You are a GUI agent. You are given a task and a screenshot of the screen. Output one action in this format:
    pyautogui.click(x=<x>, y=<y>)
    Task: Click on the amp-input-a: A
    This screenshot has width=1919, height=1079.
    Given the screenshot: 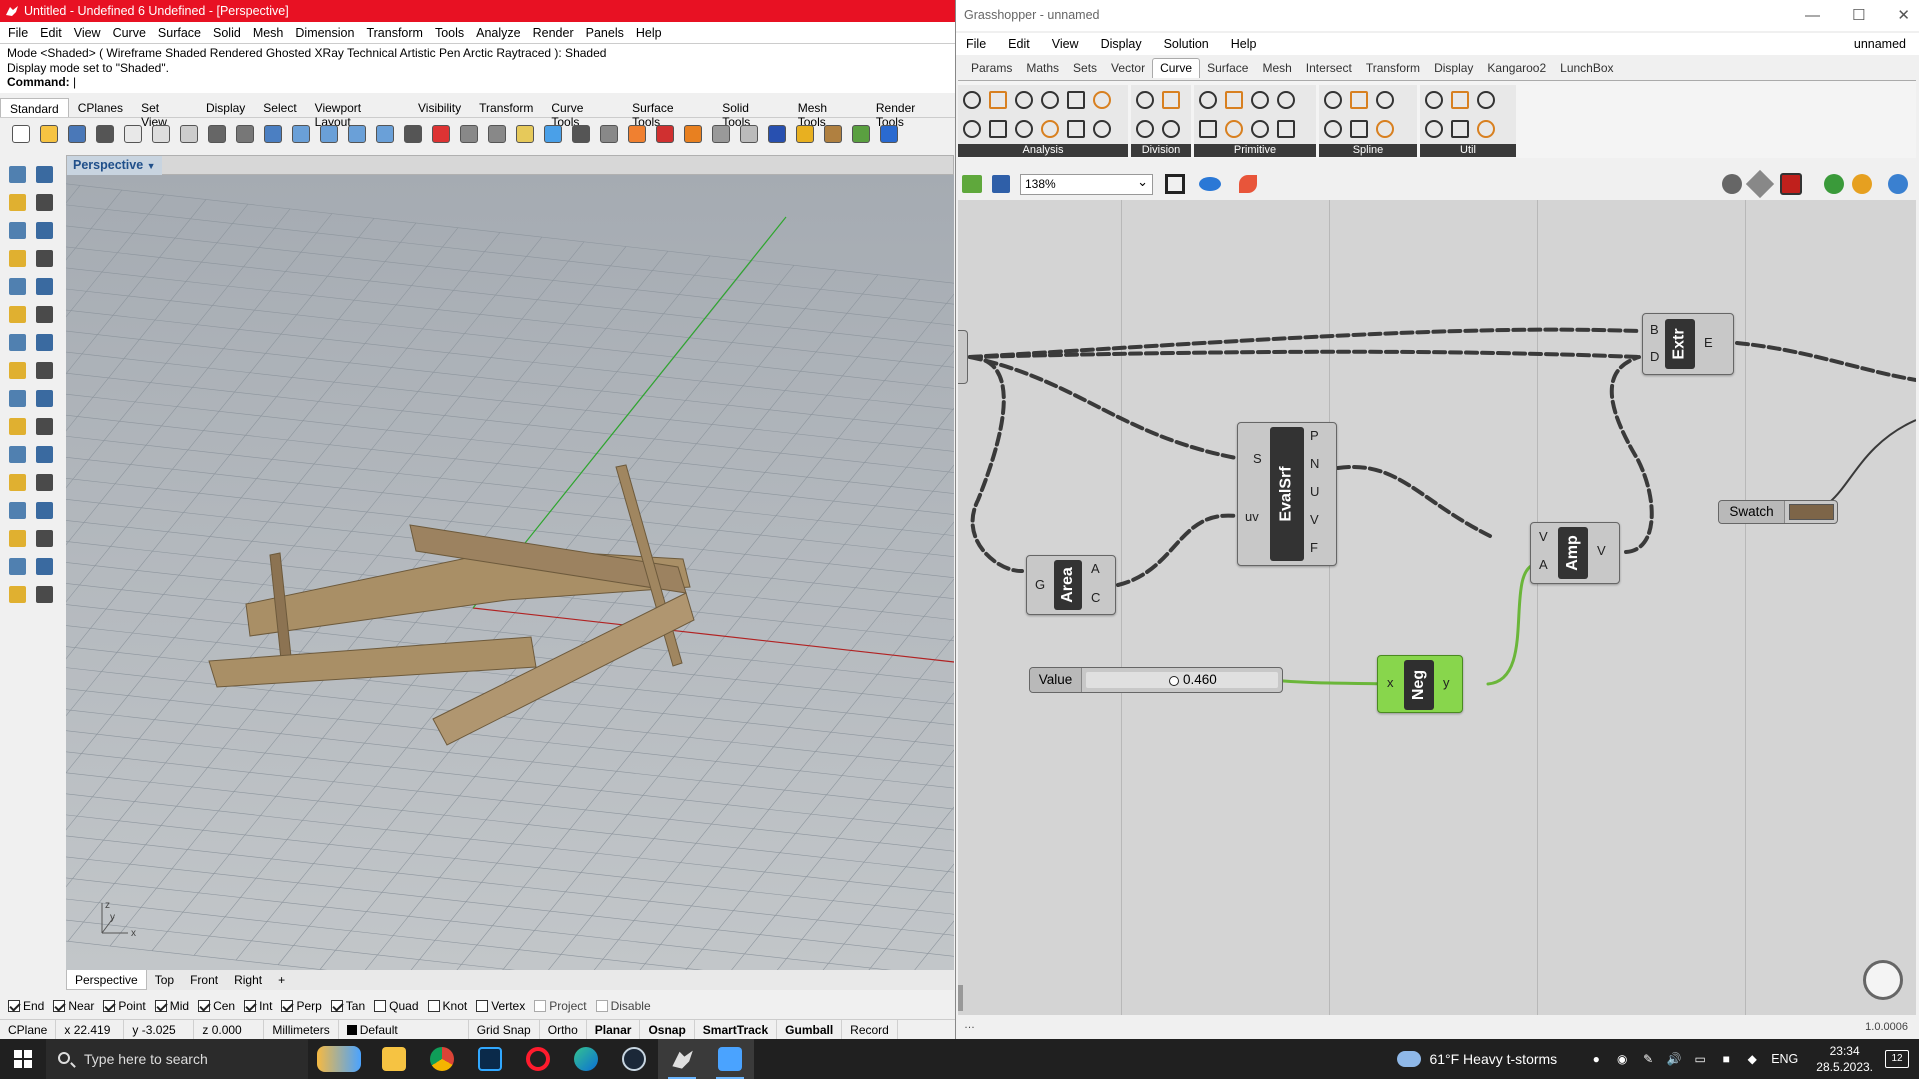 What is the action you would take?
    pyautogui.click(x=1543, y=564)
    